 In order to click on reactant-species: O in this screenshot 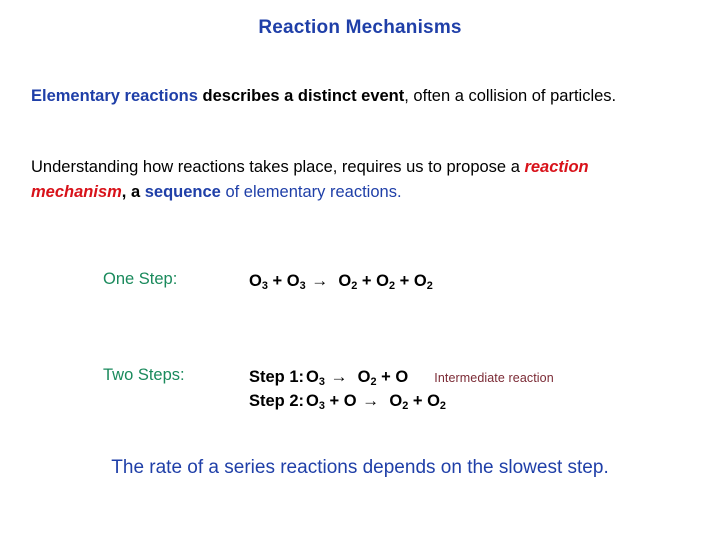, I will do `click(350, 401)`.